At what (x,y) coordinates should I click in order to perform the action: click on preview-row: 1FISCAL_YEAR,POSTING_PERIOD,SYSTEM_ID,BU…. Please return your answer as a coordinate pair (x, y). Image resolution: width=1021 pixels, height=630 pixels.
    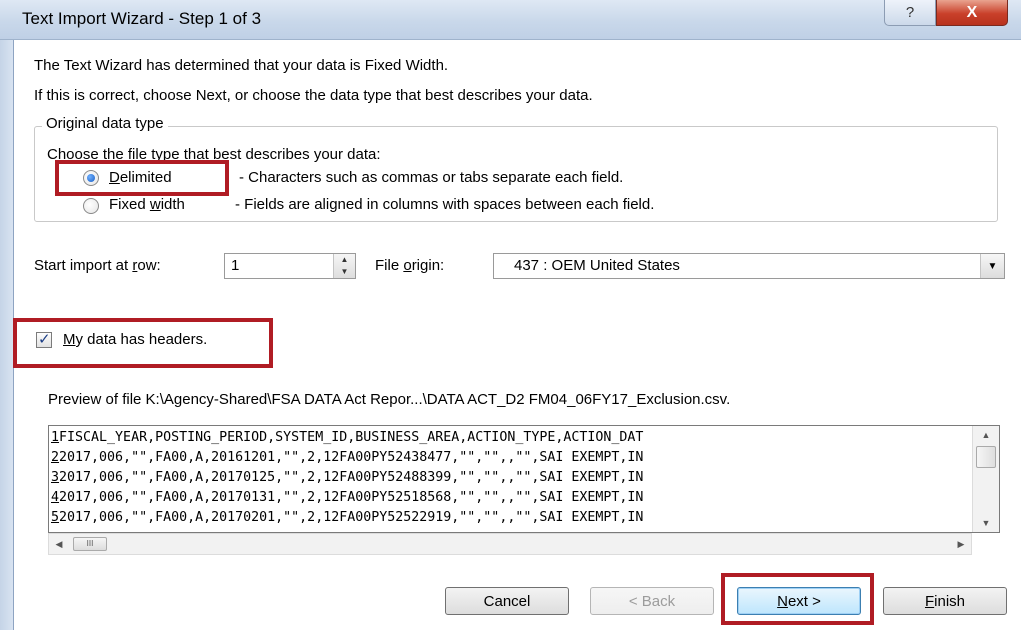
    Looking at the image, I should click on (347, 437).